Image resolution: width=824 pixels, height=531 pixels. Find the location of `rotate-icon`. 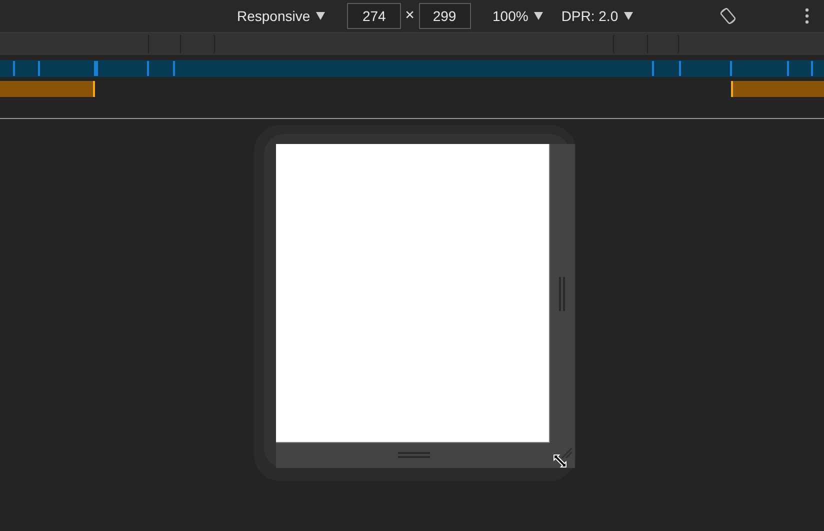

rotate-icon is located at coordinates (728, 16).